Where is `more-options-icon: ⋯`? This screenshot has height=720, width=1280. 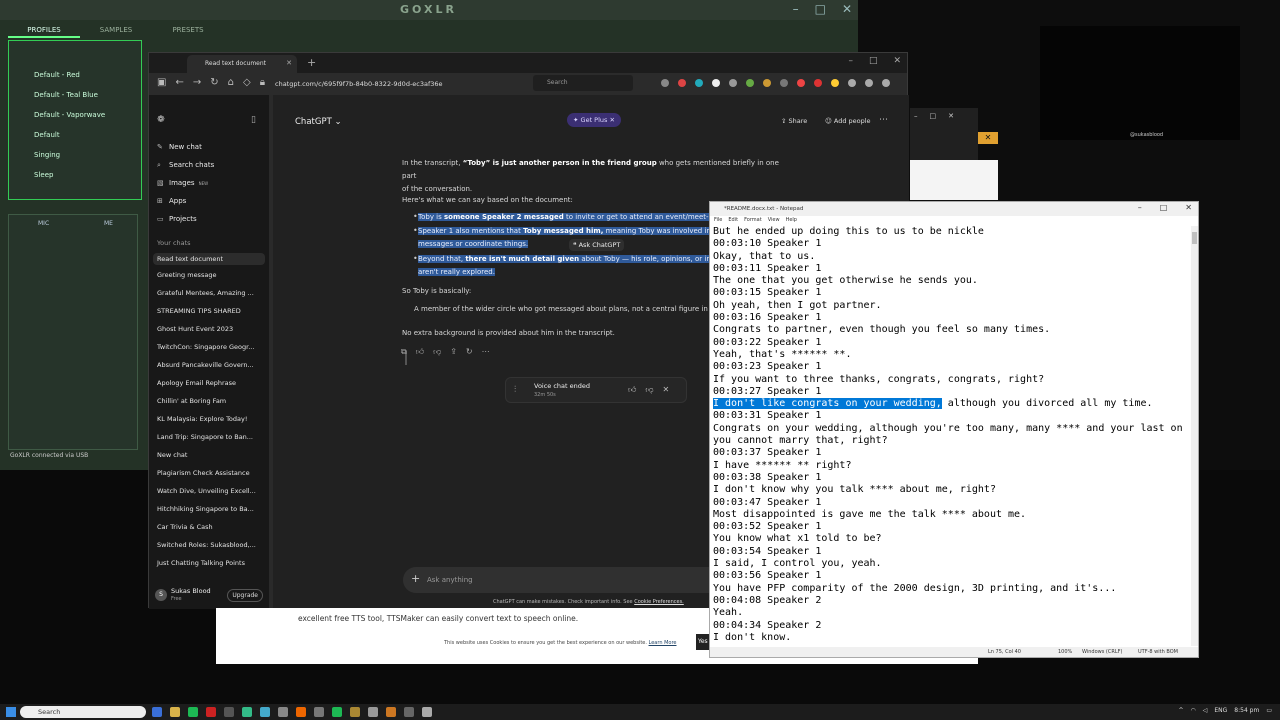 more-options-icon: ⋯ is located at coordinates (883, 120).